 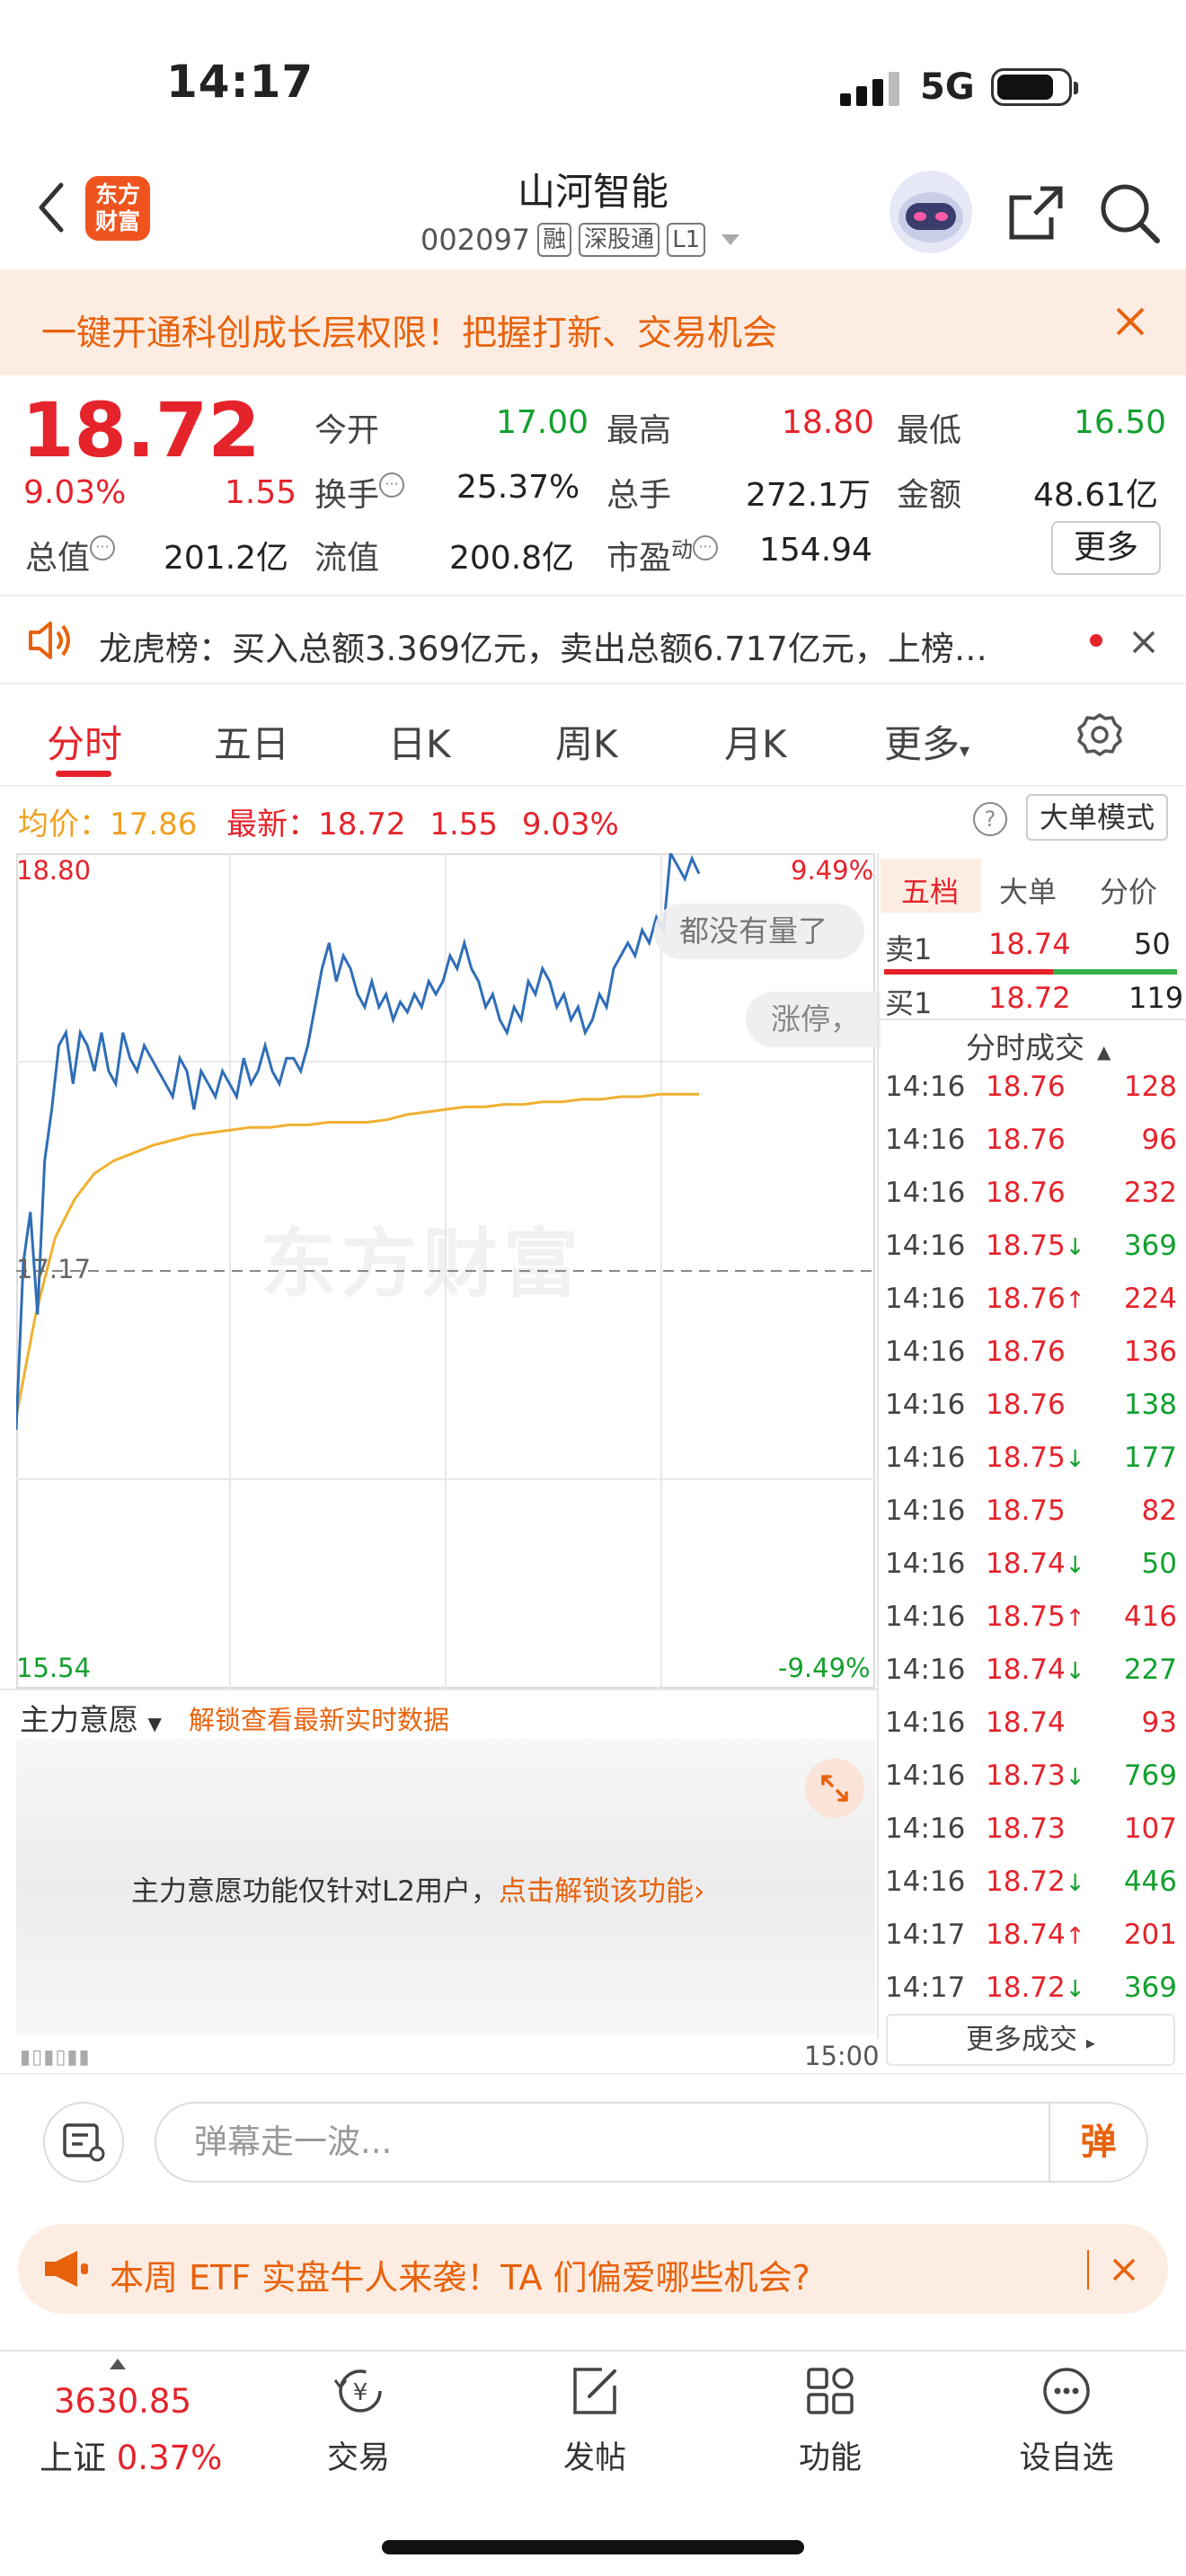 What do you see at coordinates (1026, 1617) in the screenshot?
I see `trade-price: 18.75` at bounding box center [1026, 1617].